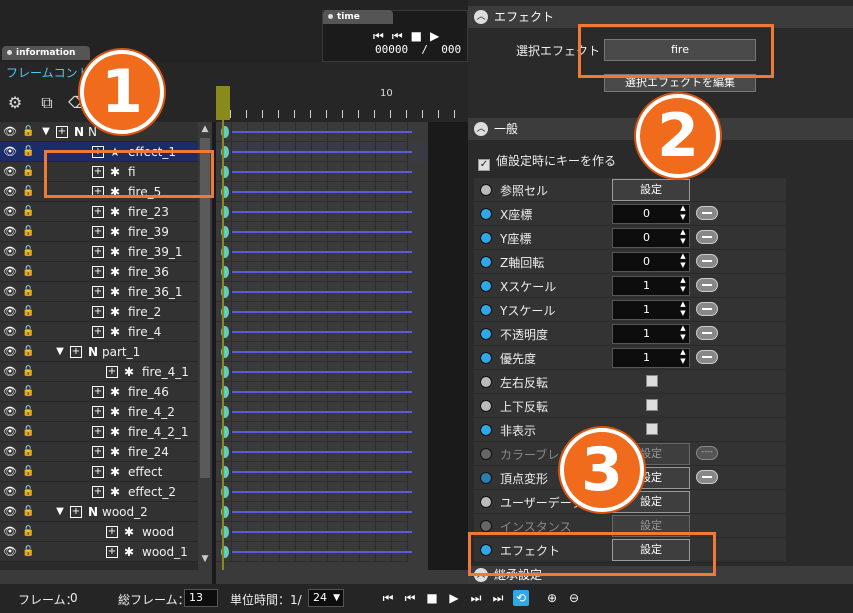  What do you see at coordinates (326, 598) in the screenshot?
I see `unit-time-select: 24 ▼` at bounding box center [326, 598].